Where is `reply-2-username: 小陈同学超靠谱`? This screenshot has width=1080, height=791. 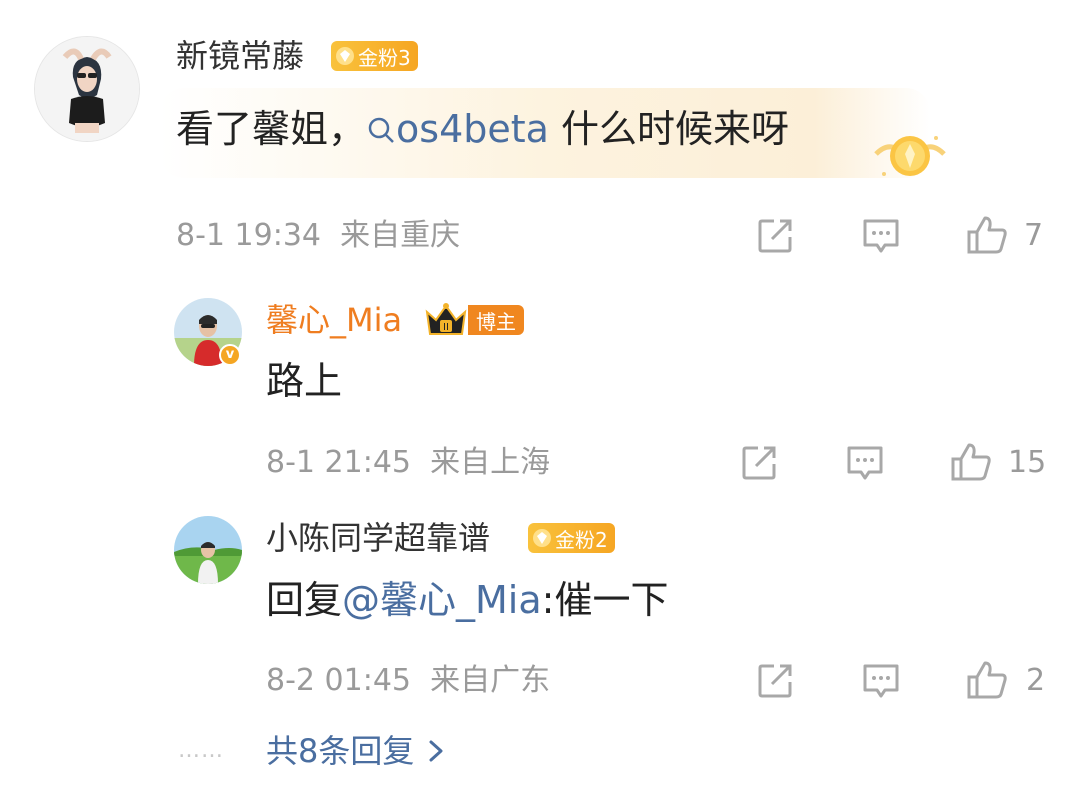
reply-2-username: 小陈同学超靠谱 is located at coordinates (378, 538).